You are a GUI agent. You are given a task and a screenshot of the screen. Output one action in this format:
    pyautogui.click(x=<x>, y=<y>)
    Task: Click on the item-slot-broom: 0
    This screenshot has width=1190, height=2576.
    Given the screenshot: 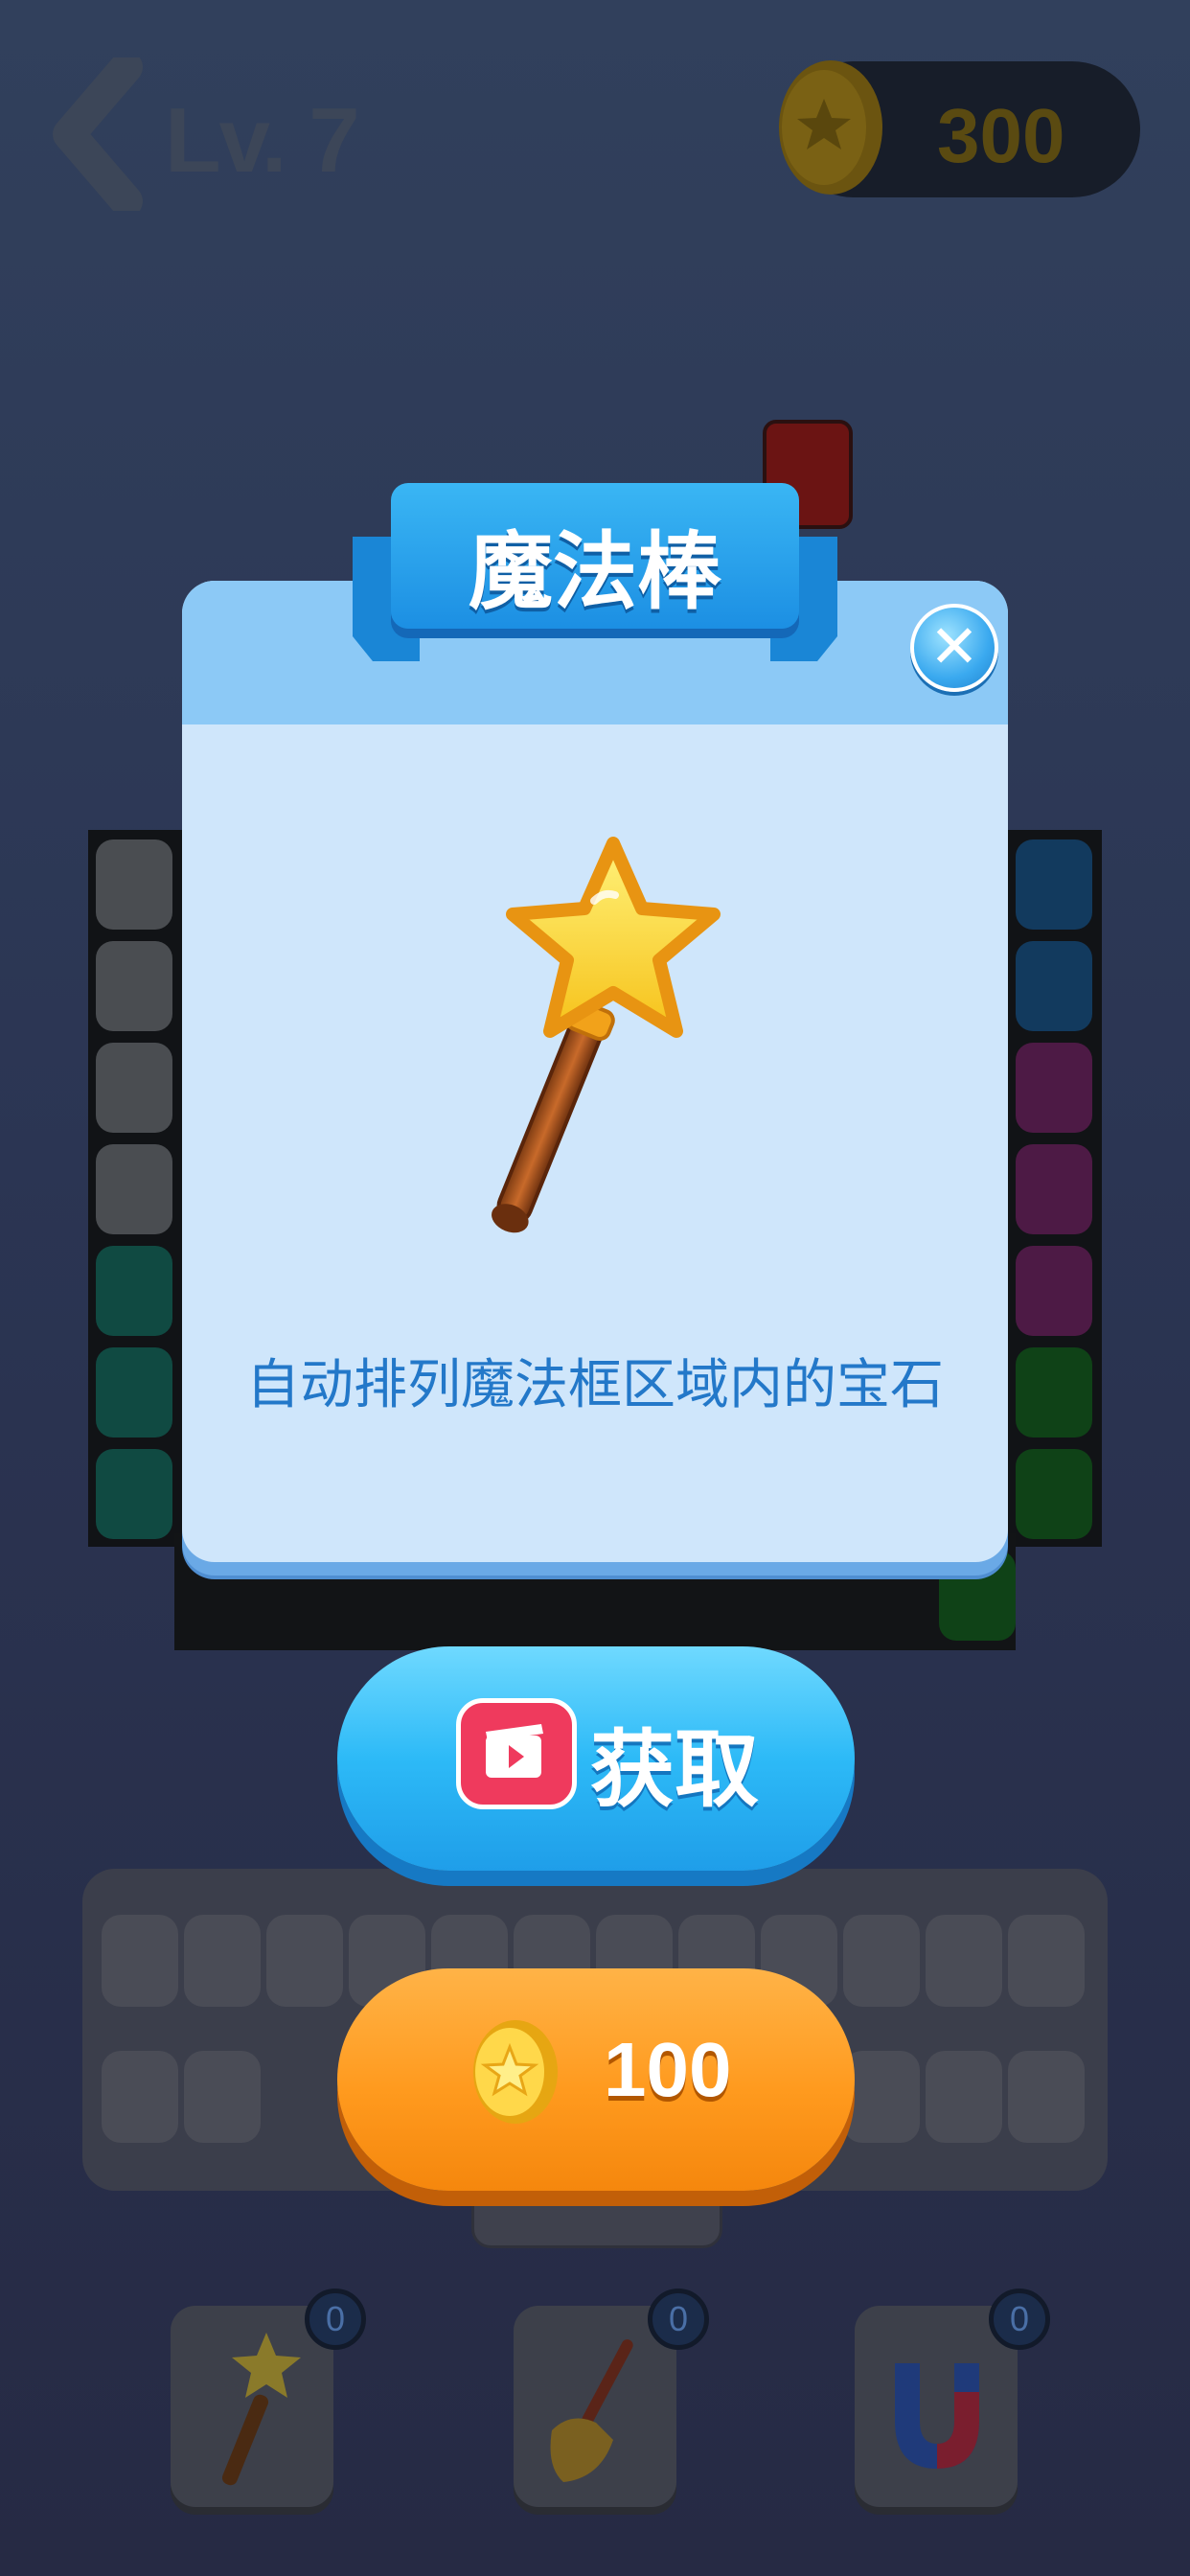 What is the action you would take?
    pyautogui.click(x=611, y=2397)
    